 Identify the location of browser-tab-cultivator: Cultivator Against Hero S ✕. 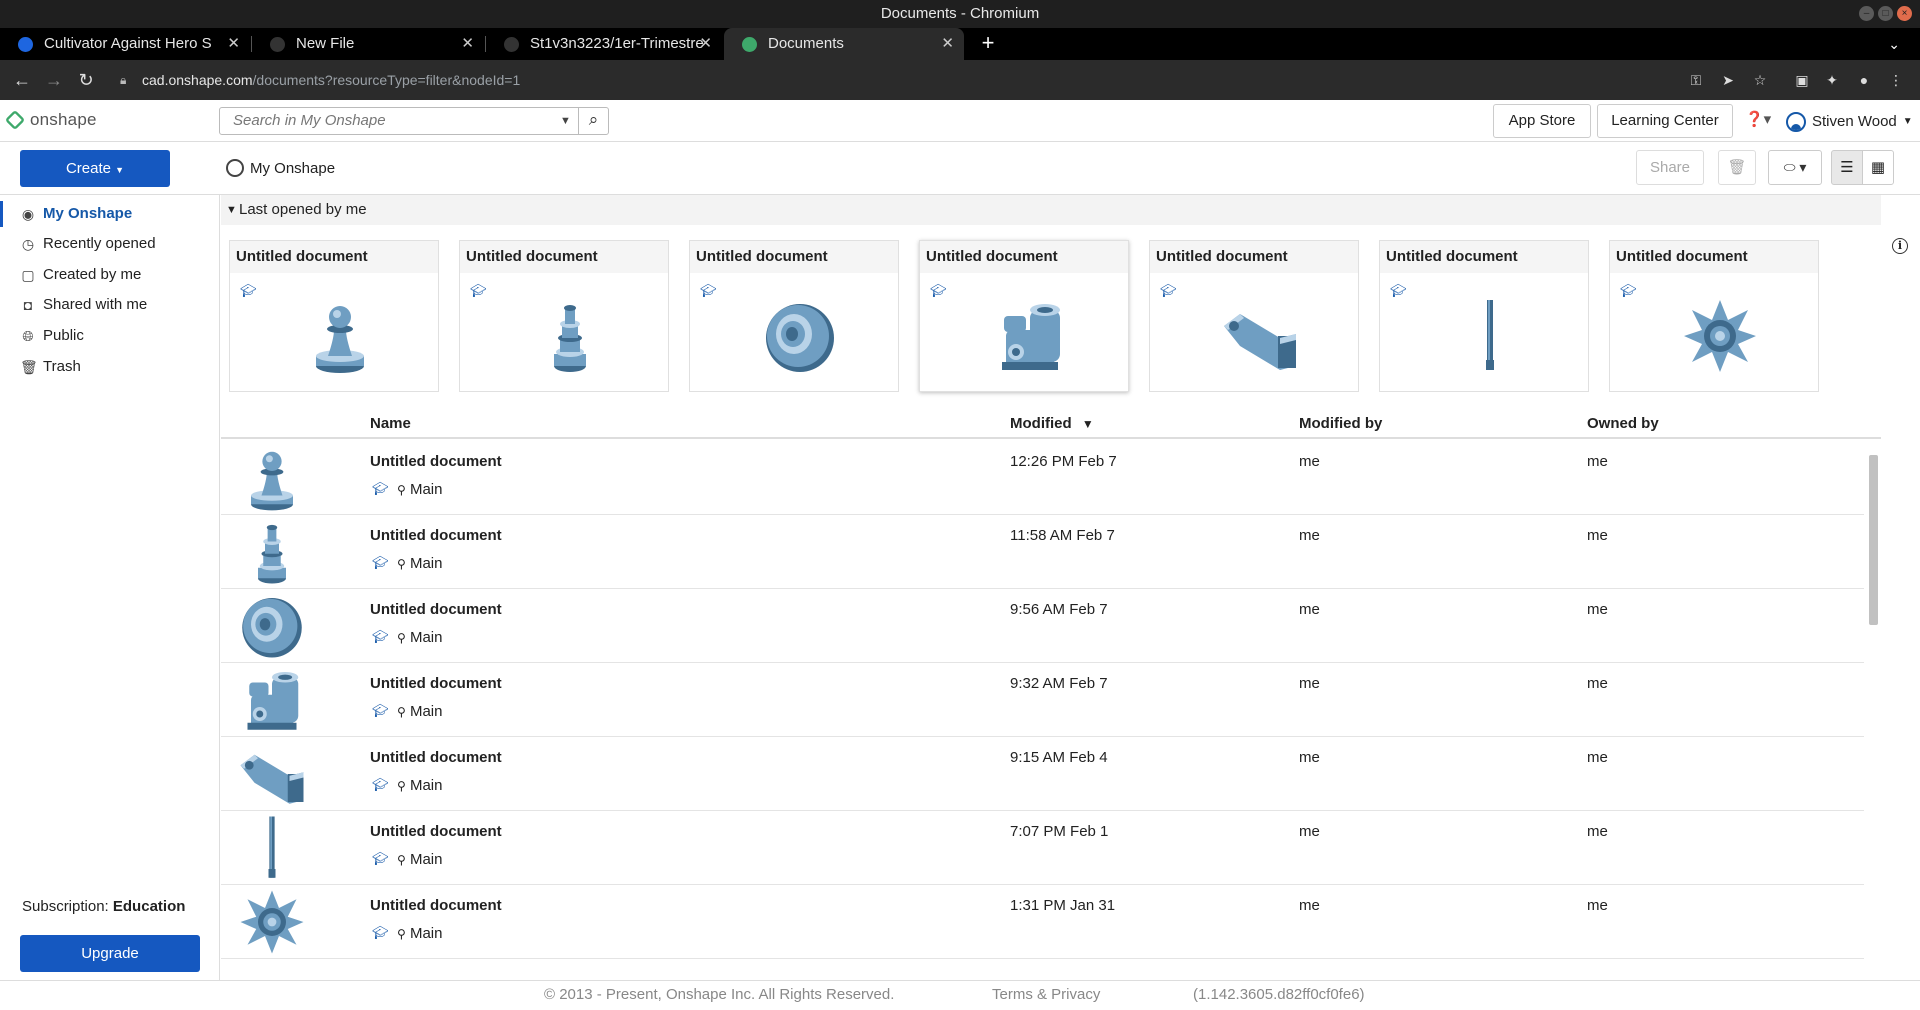
(125, 44).